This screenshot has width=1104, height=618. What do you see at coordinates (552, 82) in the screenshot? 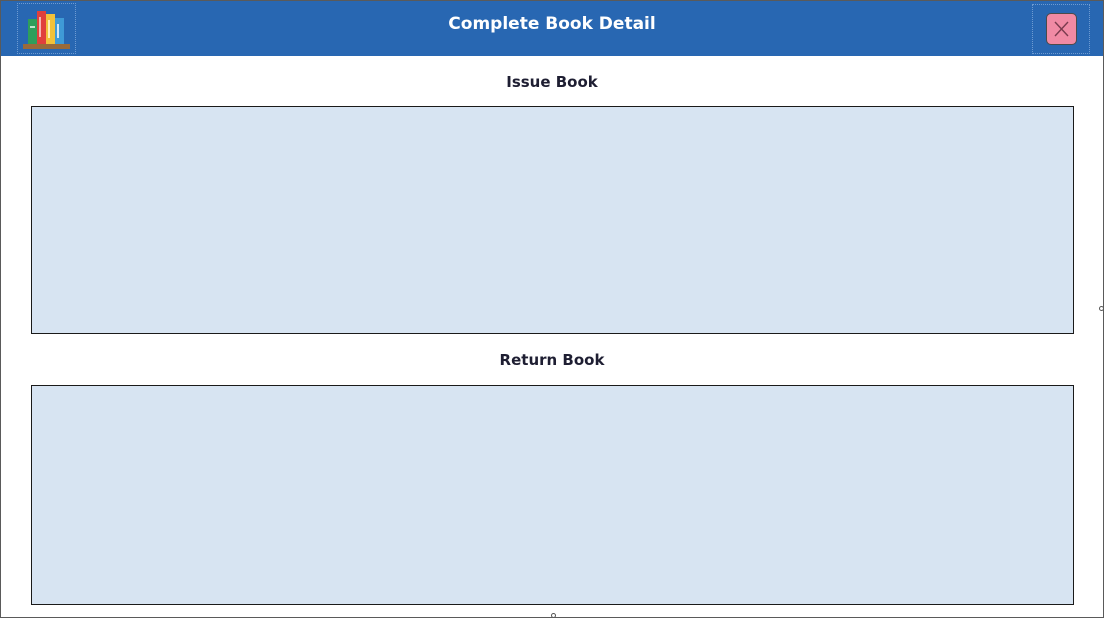
I see `issue-book-heading: Issue Book` at bounding box center [552, 82].